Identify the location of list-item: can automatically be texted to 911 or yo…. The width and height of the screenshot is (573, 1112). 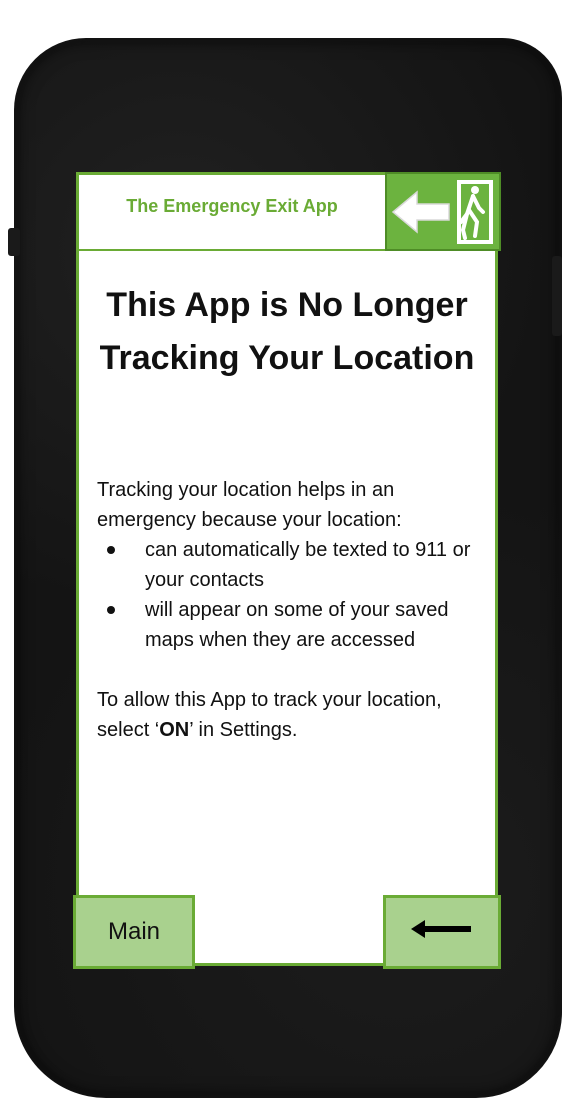
(293, 565).